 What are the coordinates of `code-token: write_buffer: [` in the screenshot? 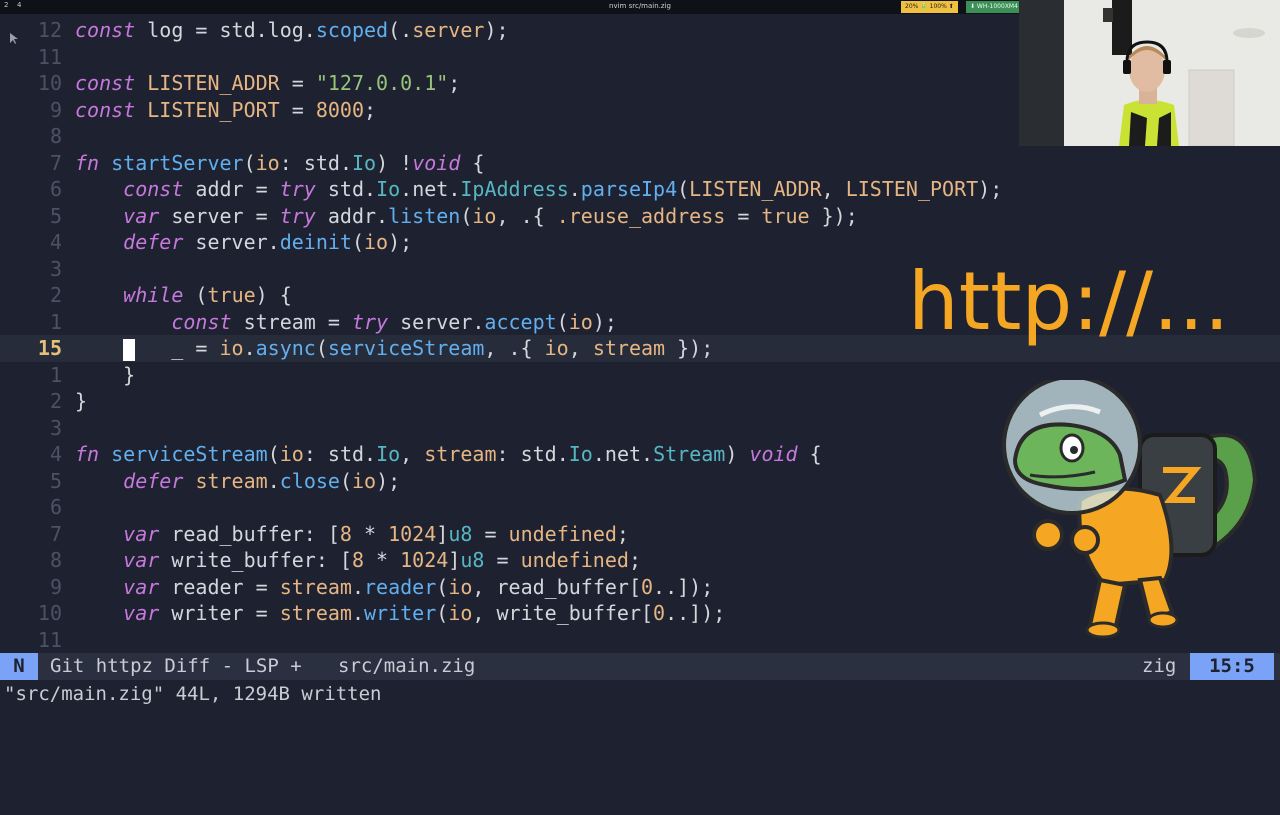 It's located at (255, 560).